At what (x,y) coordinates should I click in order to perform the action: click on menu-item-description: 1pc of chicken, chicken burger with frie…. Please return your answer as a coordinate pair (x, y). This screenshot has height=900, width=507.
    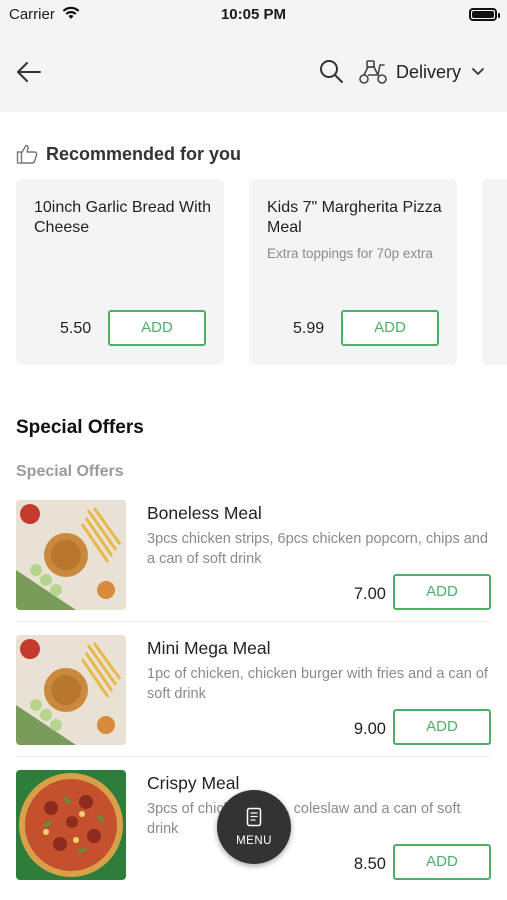
    Looking at the image, I should click on (317, 684).